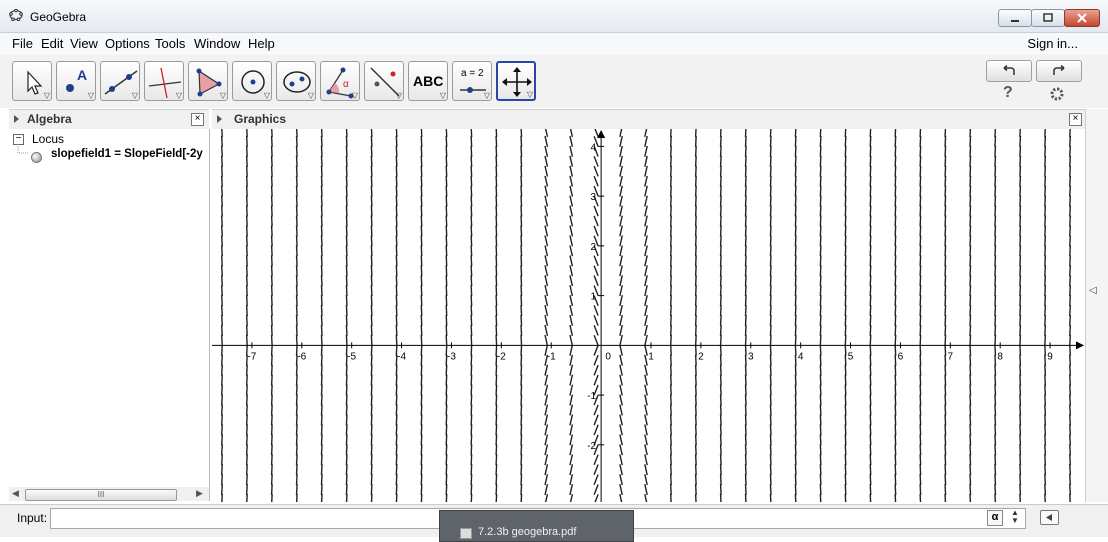 This screenshot has height=542, width=1108. I want to click on input-history-stepper: ▲ ▼, so click(1015, 517).